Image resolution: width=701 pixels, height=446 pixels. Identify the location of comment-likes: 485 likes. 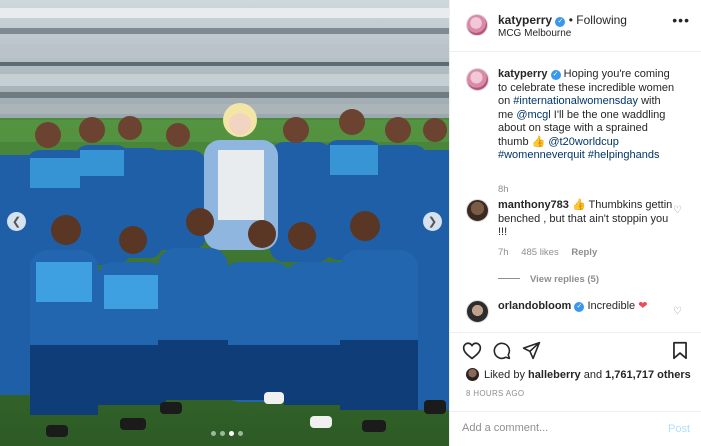
(540, 252).